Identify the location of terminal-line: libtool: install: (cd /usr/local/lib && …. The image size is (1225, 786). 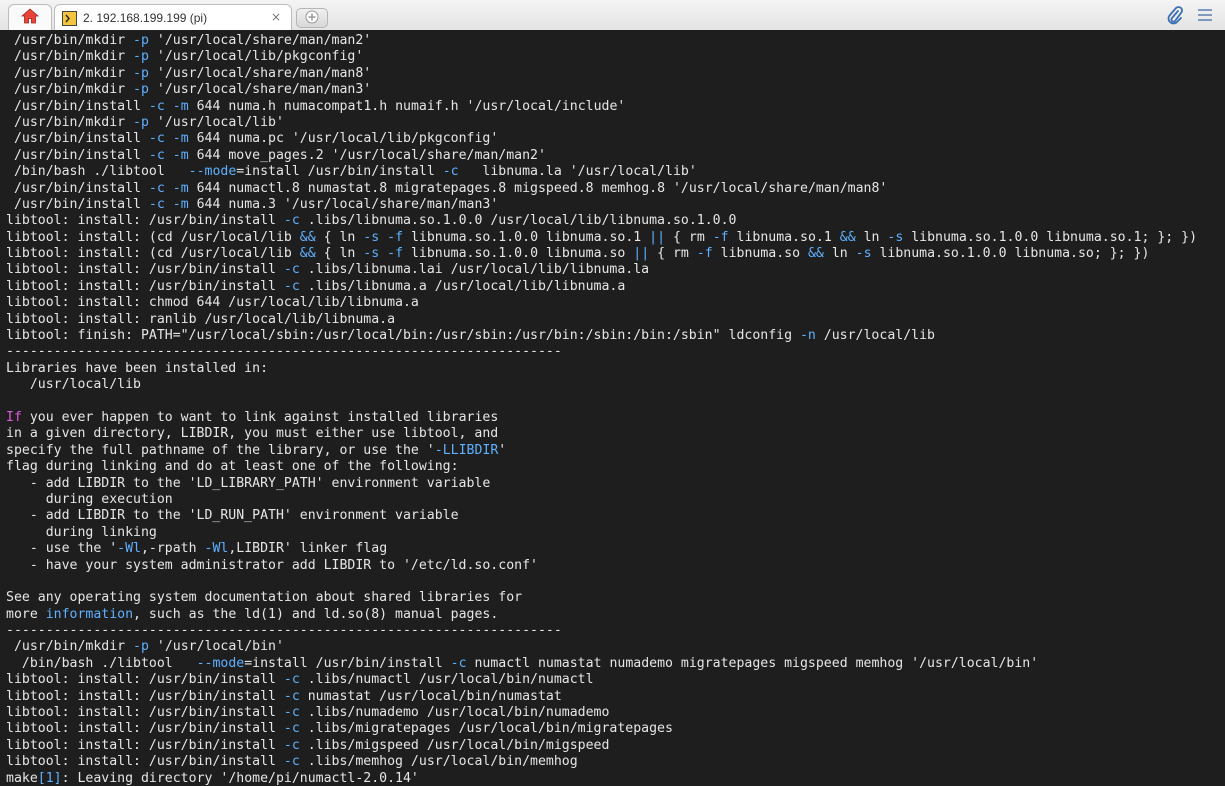
(615, 254).